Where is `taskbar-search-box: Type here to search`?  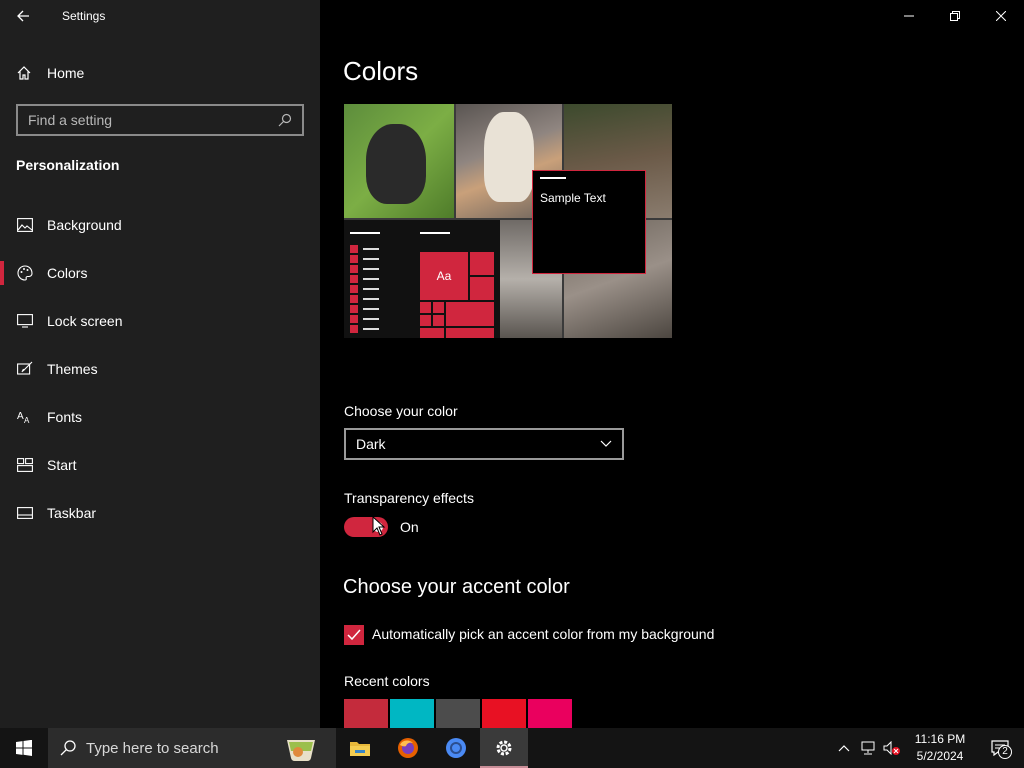
taskbar-search-box: Type here to search is located at coordinates (192, 748).